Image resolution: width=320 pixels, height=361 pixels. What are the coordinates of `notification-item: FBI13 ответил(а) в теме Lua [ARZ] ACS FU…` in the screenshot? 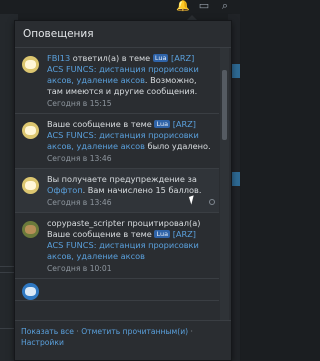 It's located at (117, 81).